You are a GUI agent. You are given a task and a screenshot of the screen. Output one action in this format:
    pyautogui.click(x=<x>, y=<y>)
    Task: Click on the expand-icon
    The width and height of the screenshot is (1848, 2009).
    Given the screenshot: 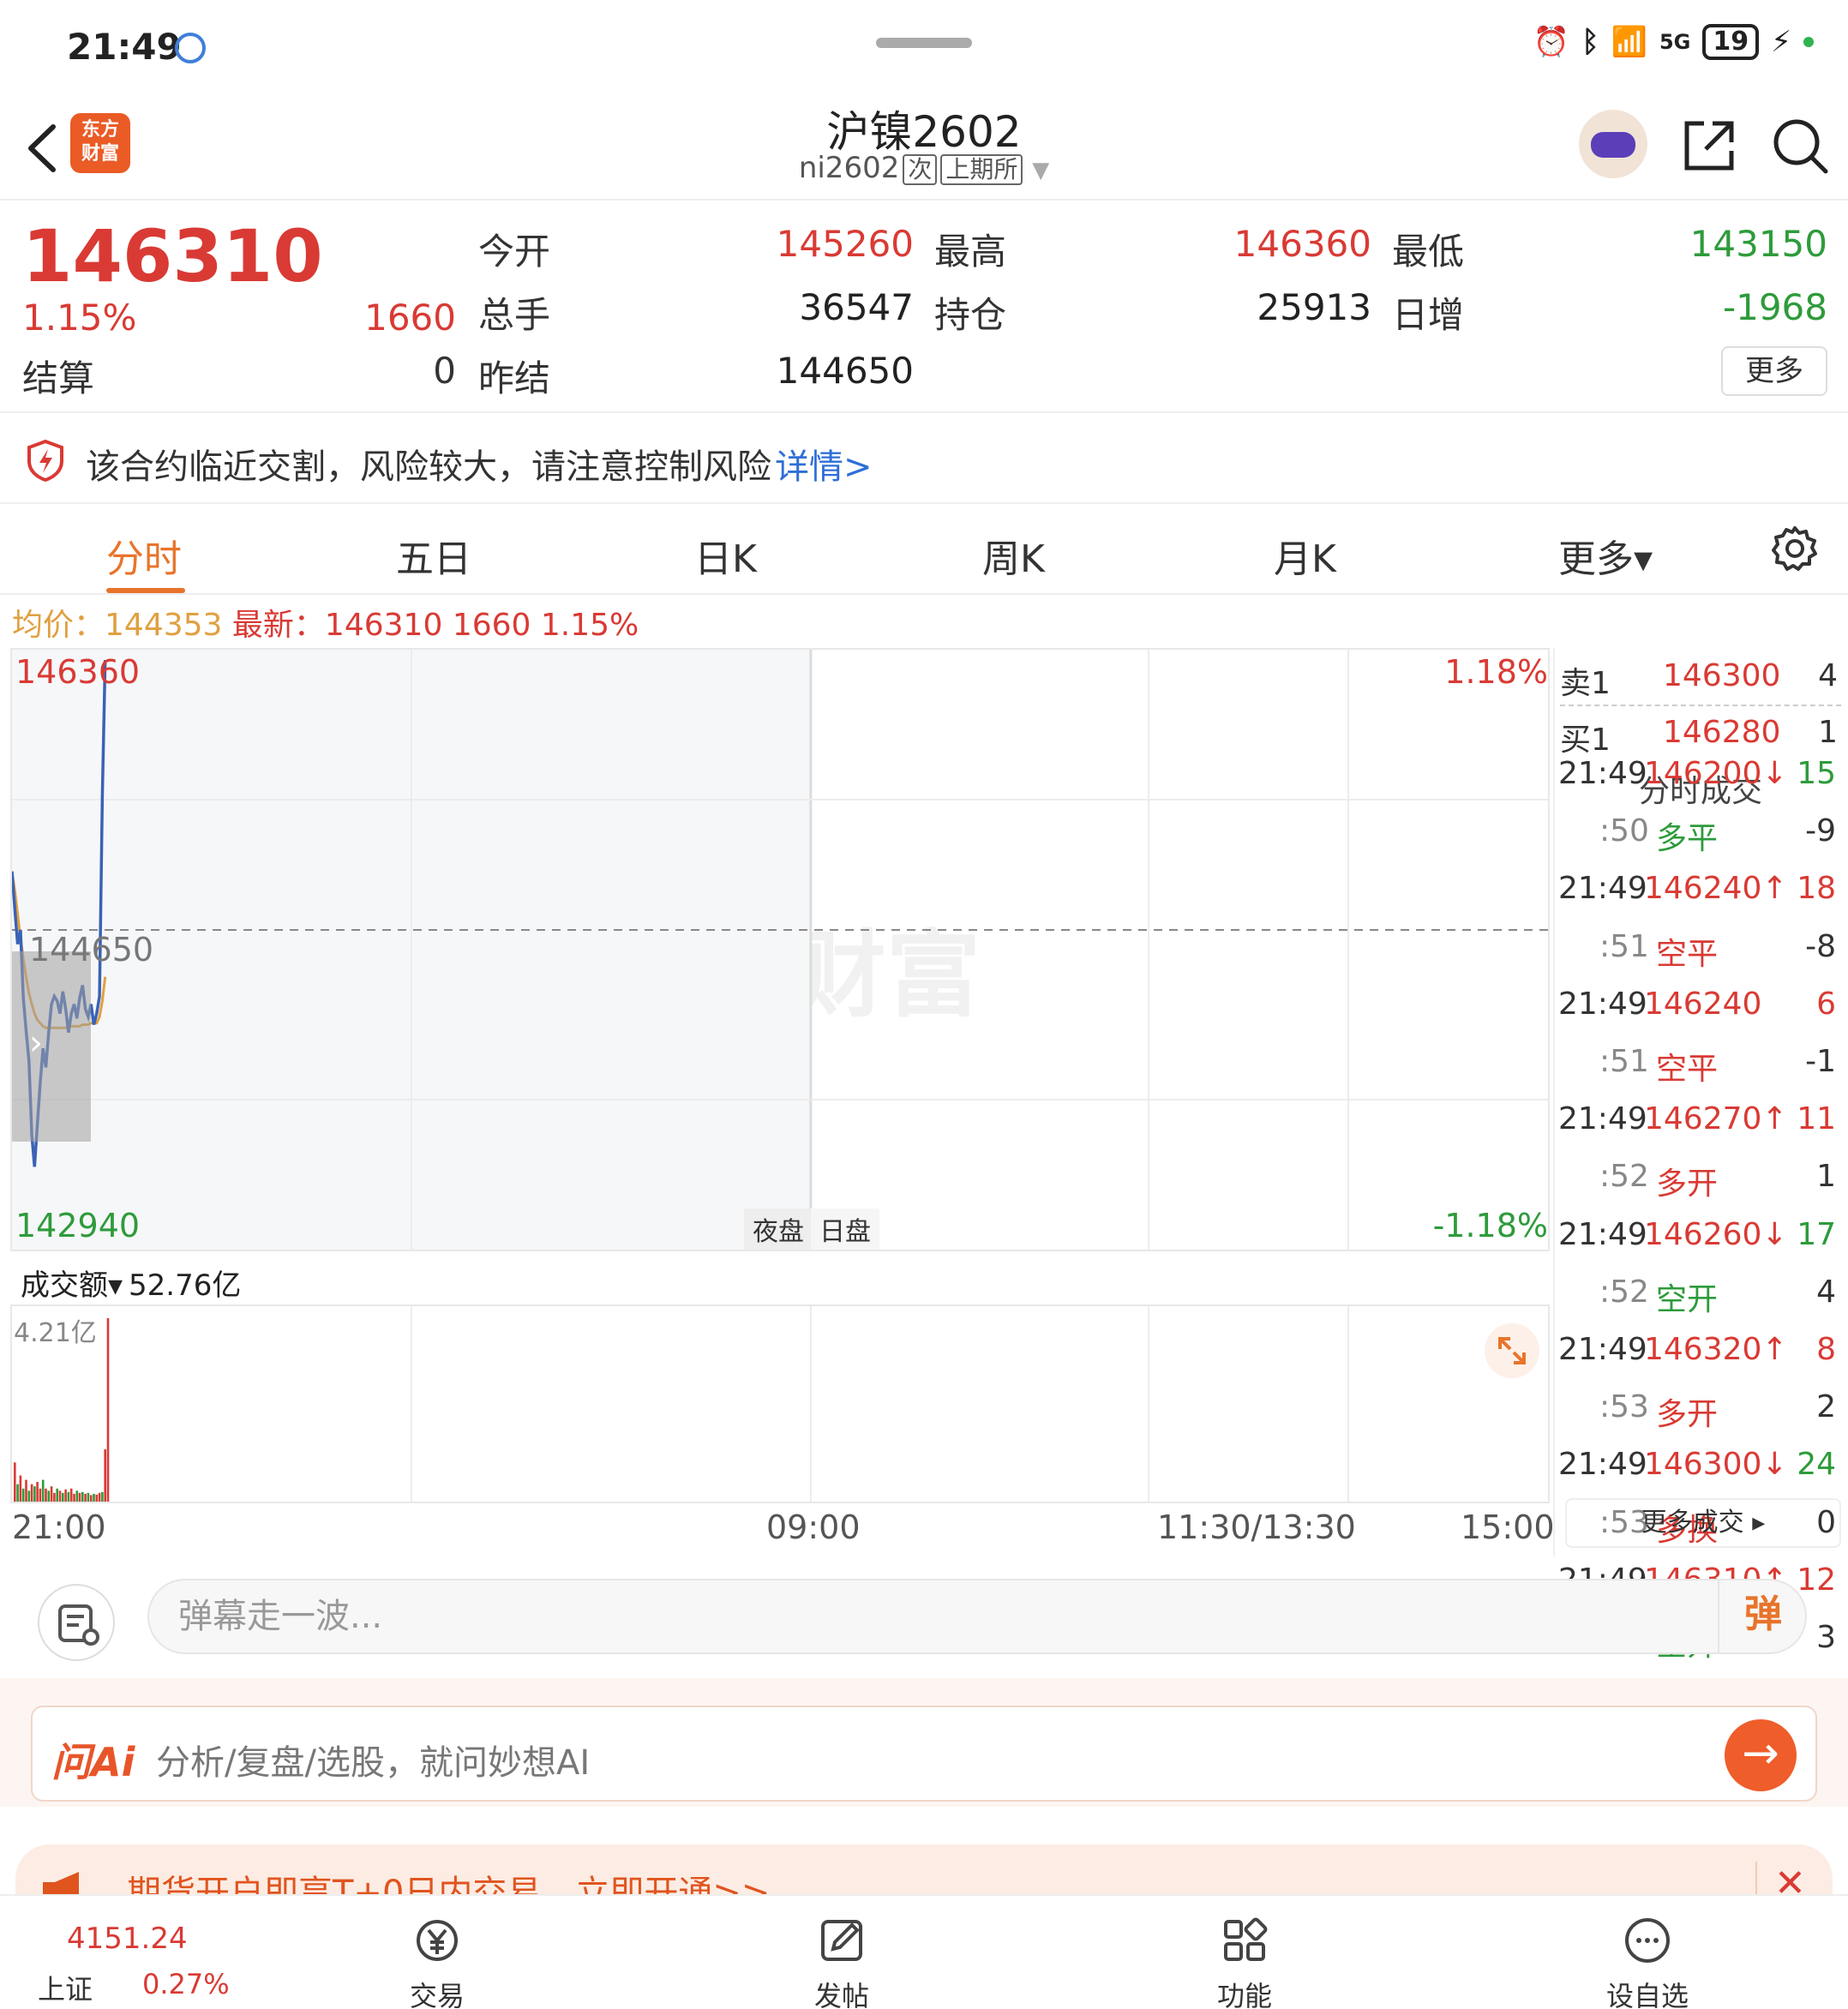 What is the action you would take?
    pyautogui.click(x=1512, y=1350)
    